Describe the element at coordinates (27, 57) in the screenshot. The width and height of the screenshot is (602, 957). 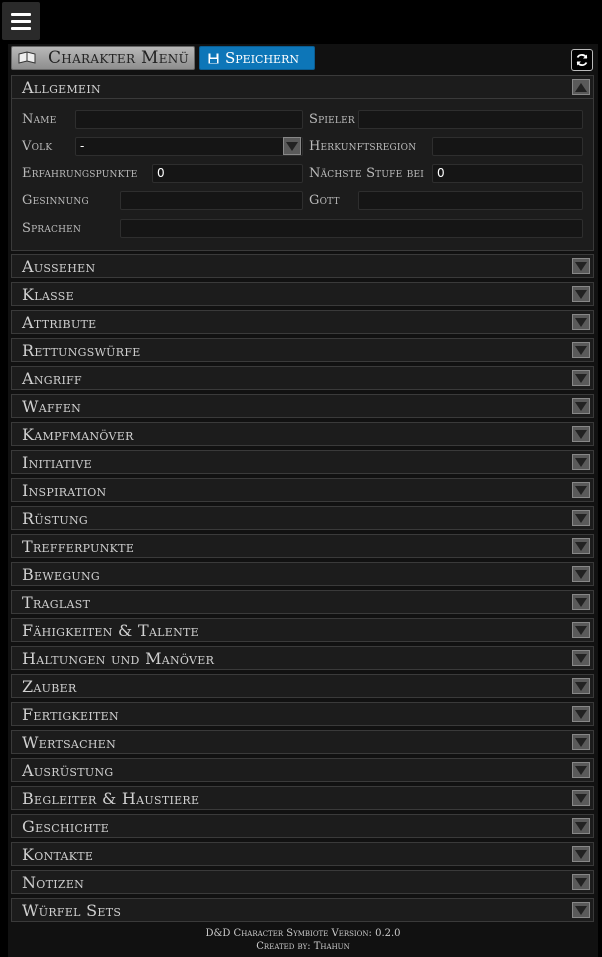
I see `book-icon` at that location.